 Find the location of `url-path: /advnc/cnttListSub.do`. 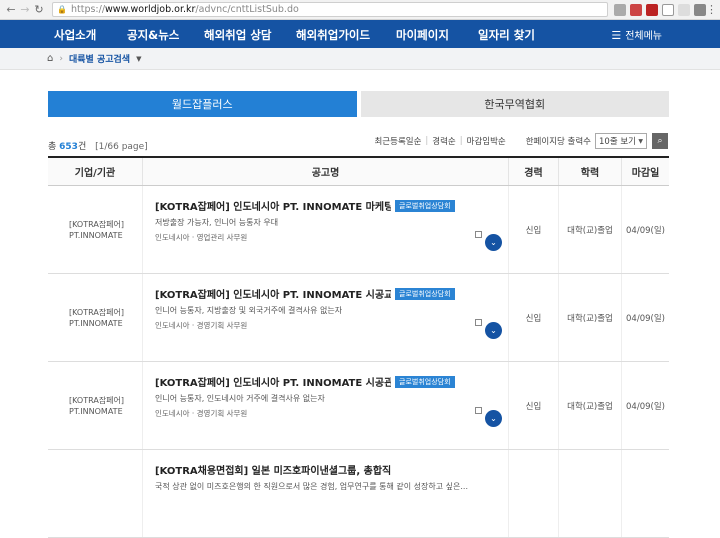

url-path: /advnc/cnttListSub.do is located at coordinates (247, 9).